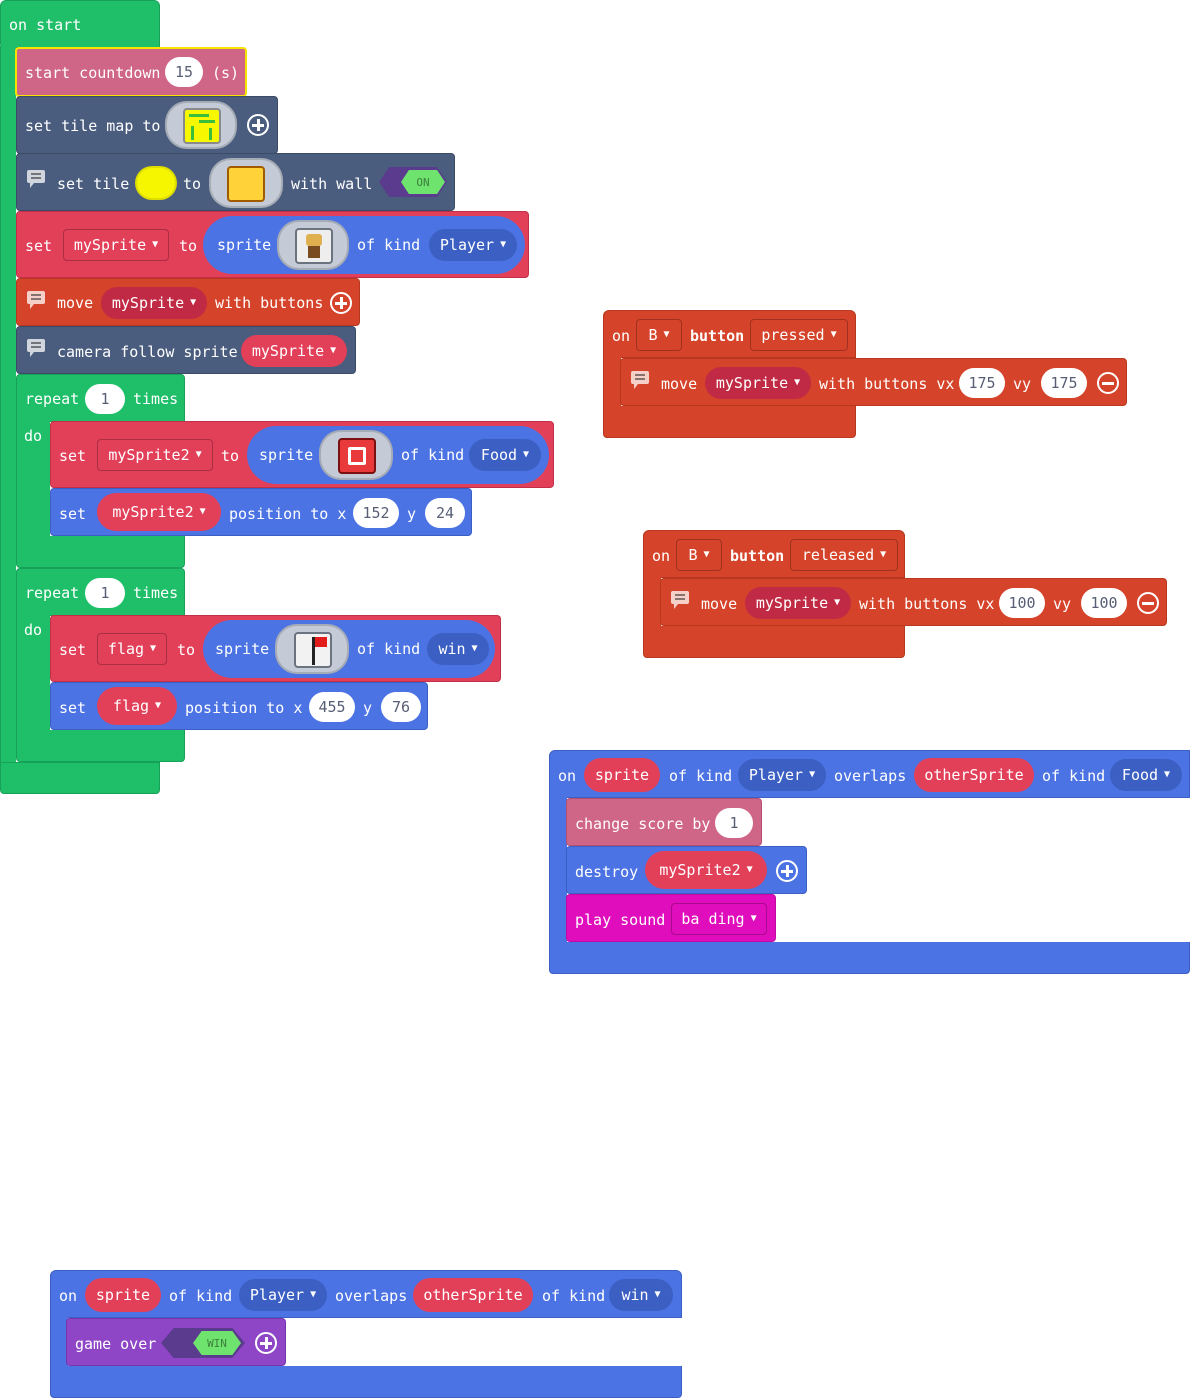 Image resolution: width=1190 pixels, height=1398 pixels. I want to click on move-with-buttons-block: move mySprite ▼ with buttons, so click(188, 302).